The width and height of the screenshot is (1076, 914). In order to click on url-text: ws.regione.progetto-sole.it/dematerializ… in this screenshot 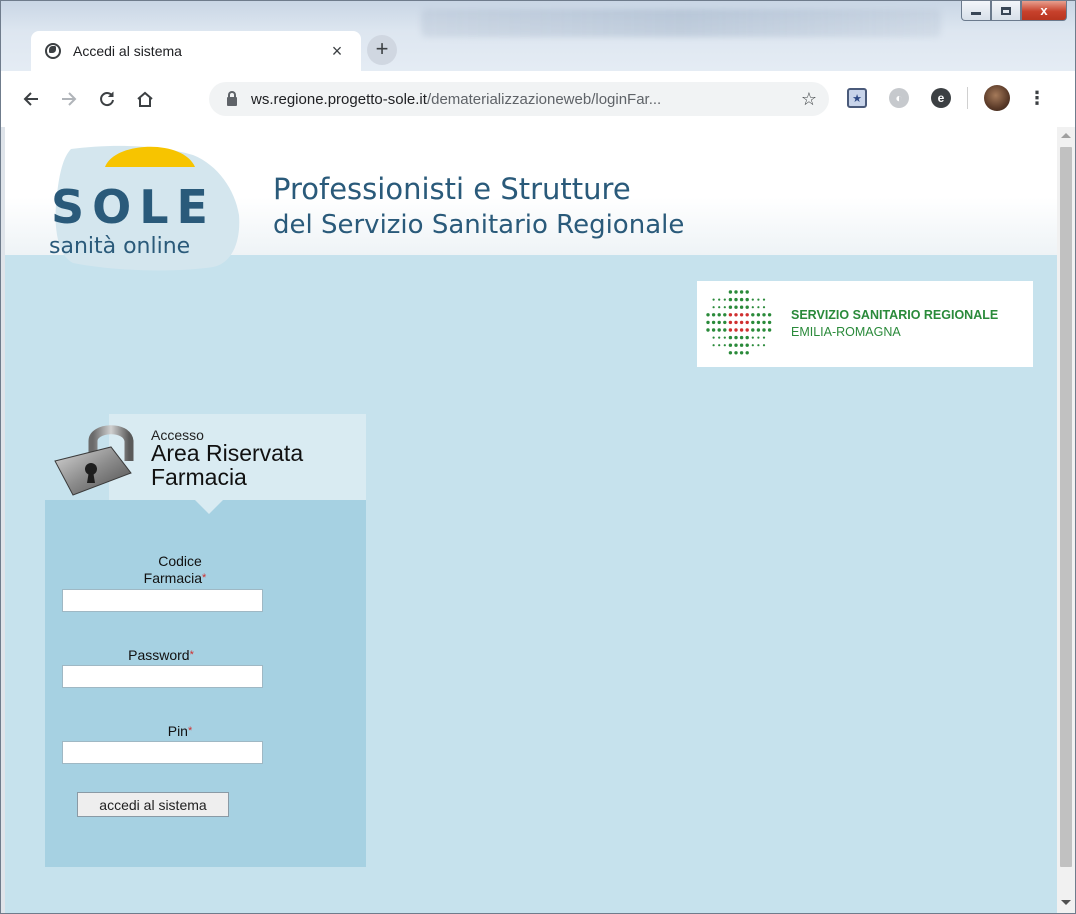, I will do `click(526, 99)`.